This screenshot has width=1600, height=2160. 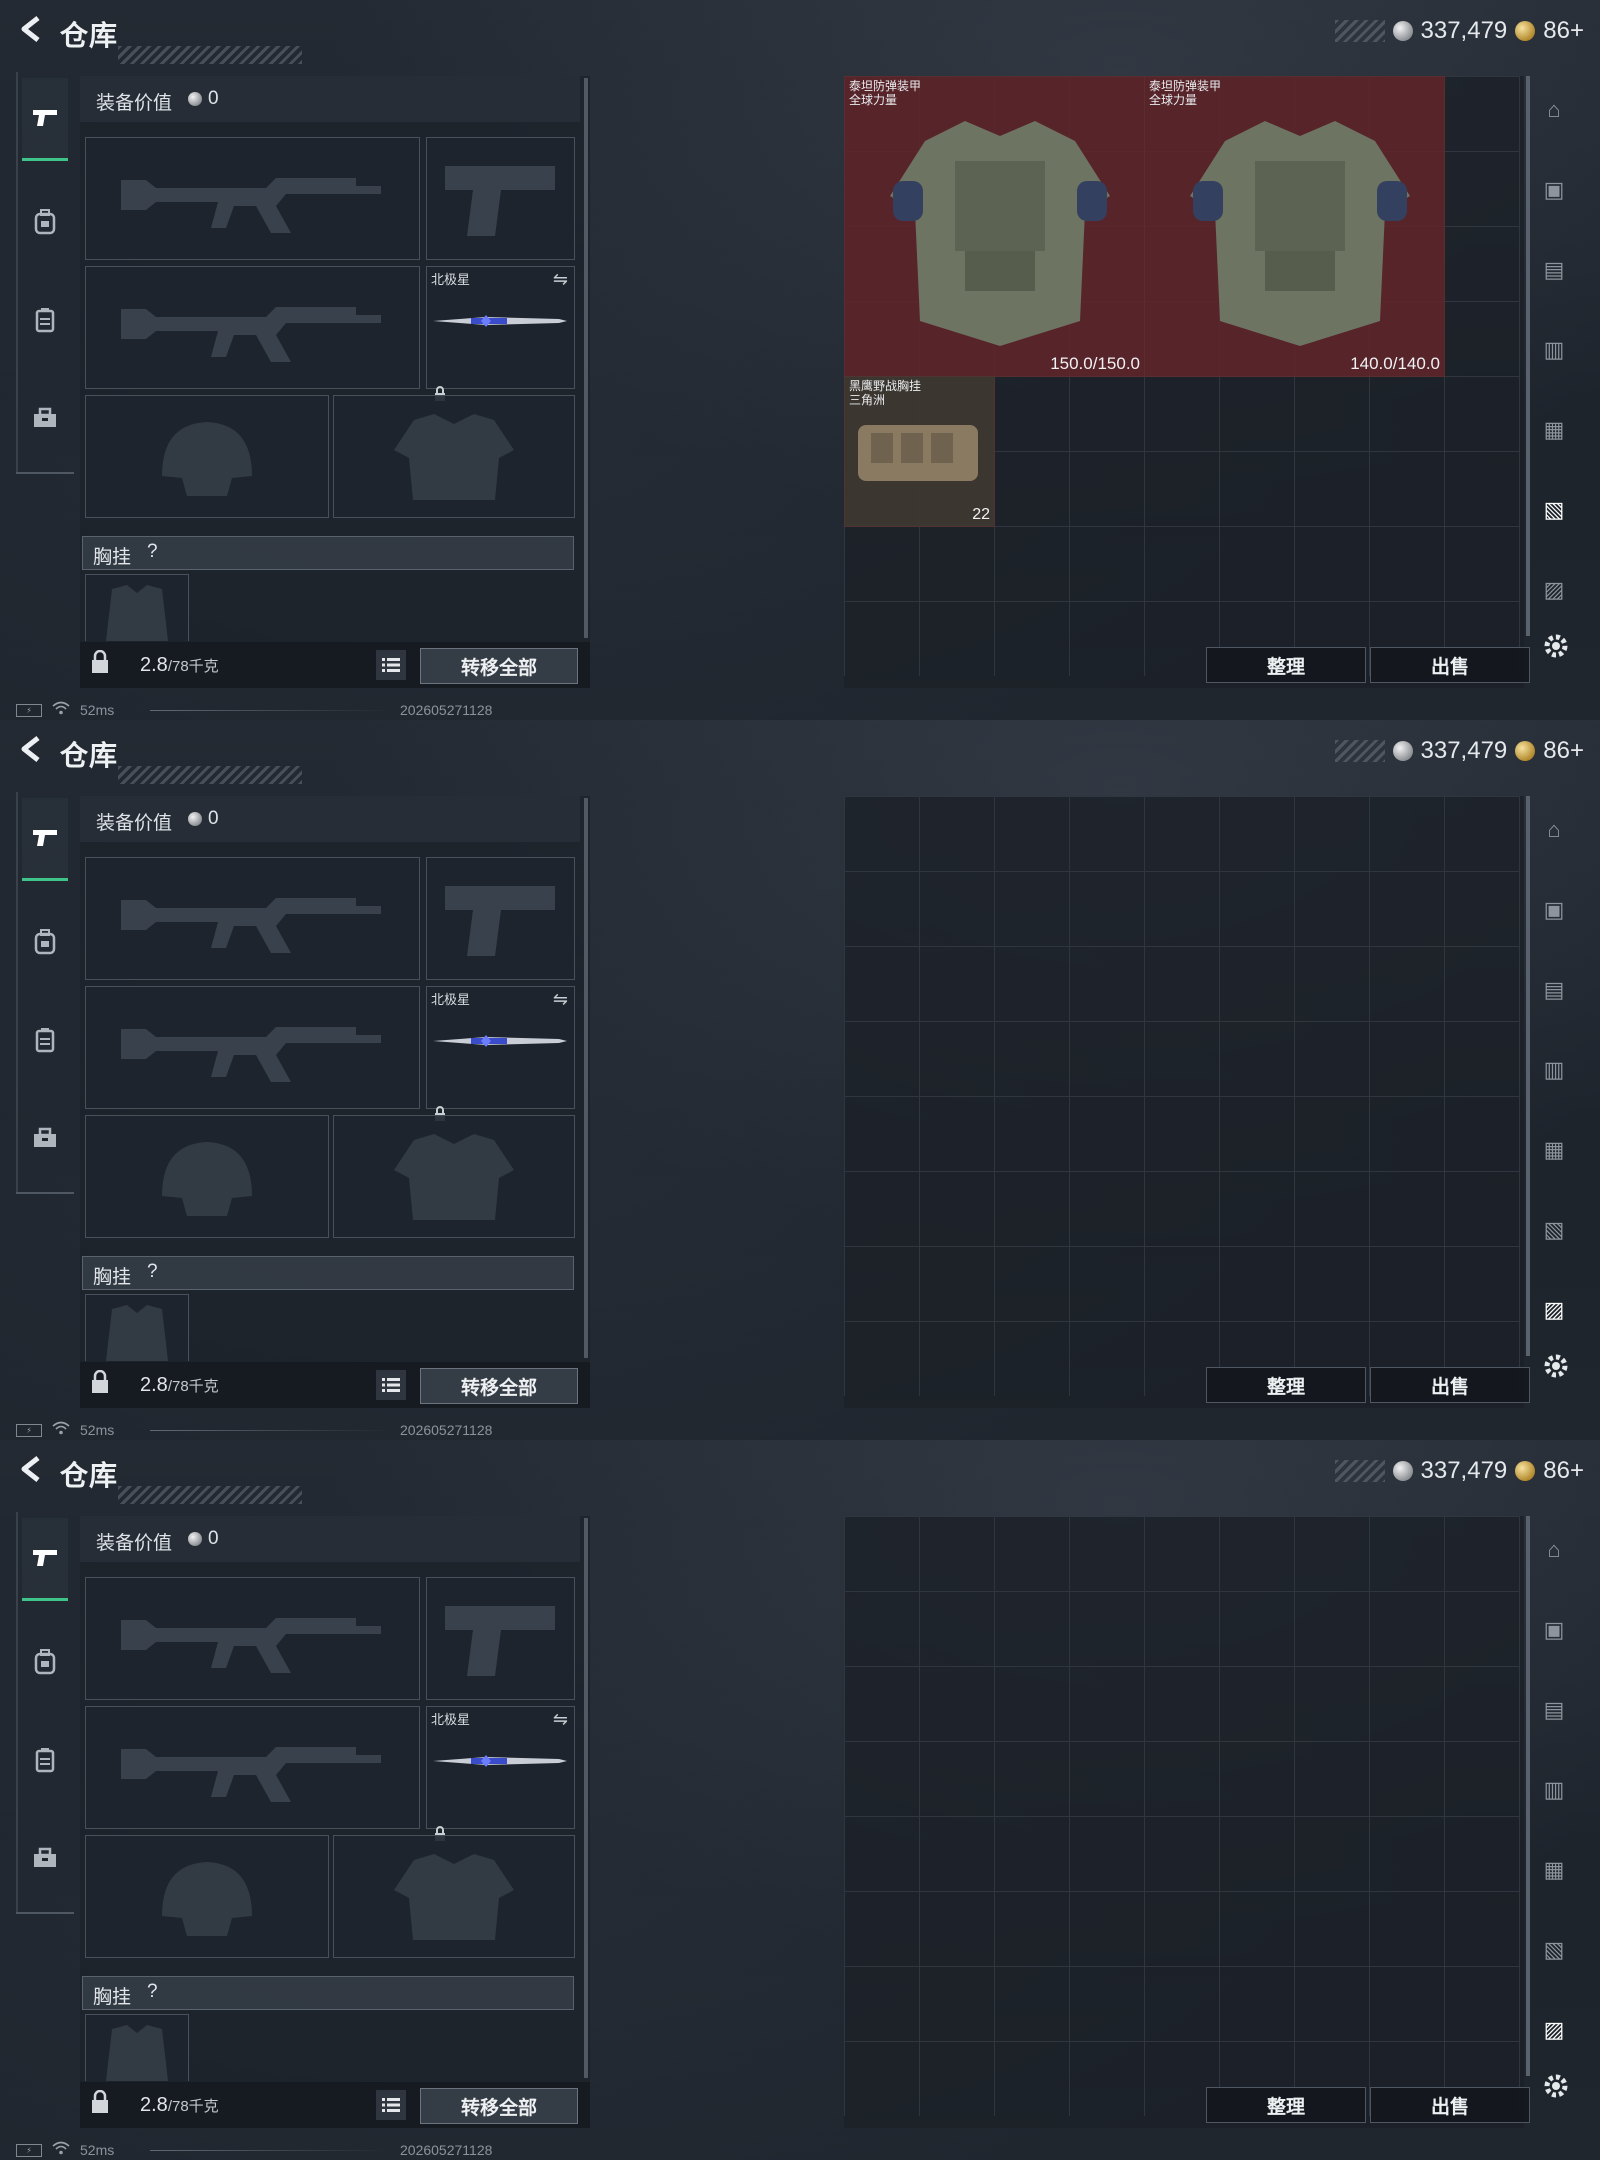 I want to click on silver-coin-icon, so click(x=195, y=819).